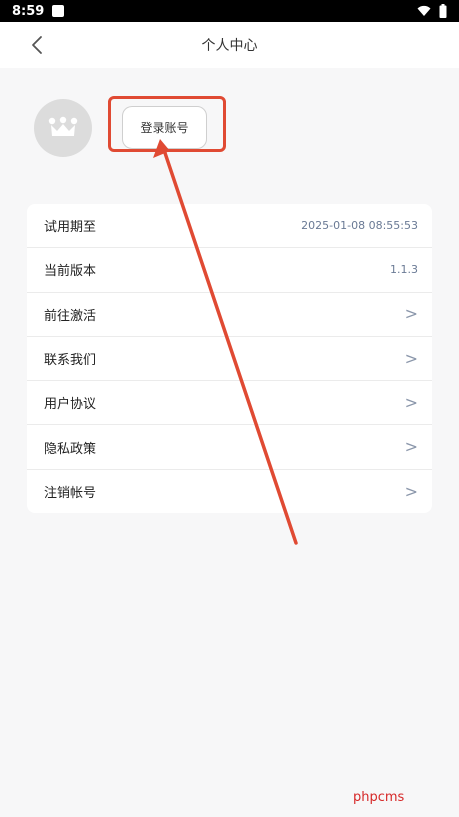 The height and width of the screenshot is (817, 459). What do you see at coordinates (164, 127) in the screenshot?
I see `login-button: 登录账号` at bounding box center [164, 127].